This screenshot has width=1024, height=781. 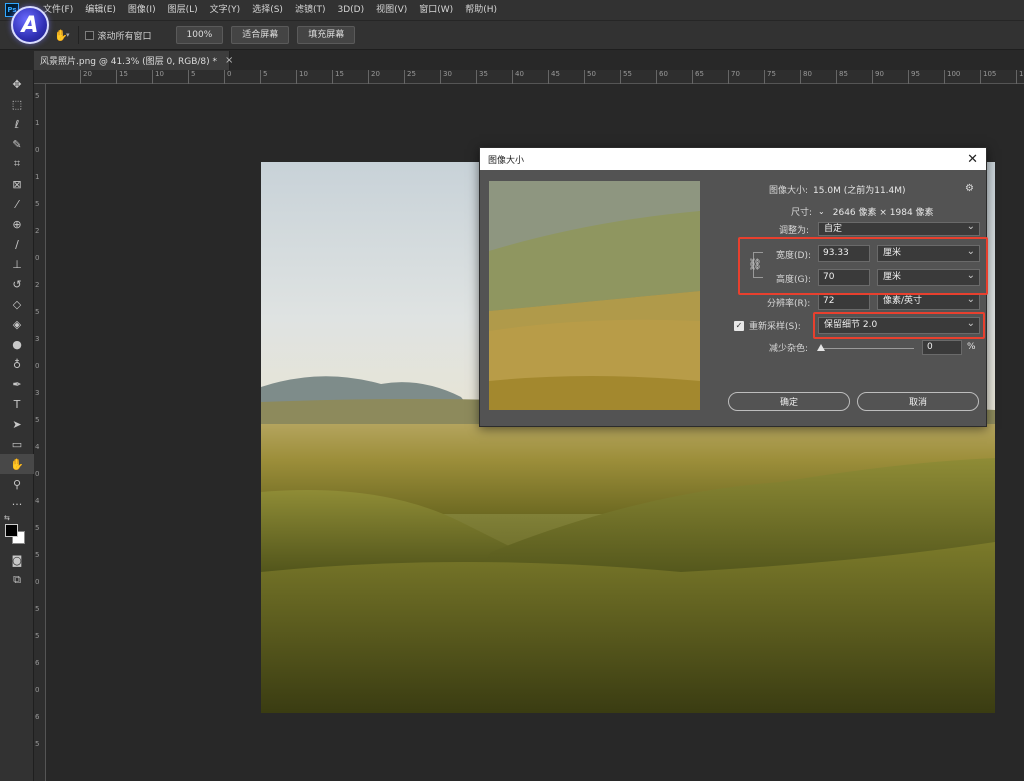 What do you see at coordinates (942, 347) in the screenshot?
I see `noise-input: 0` at bounding box center [942, 347].